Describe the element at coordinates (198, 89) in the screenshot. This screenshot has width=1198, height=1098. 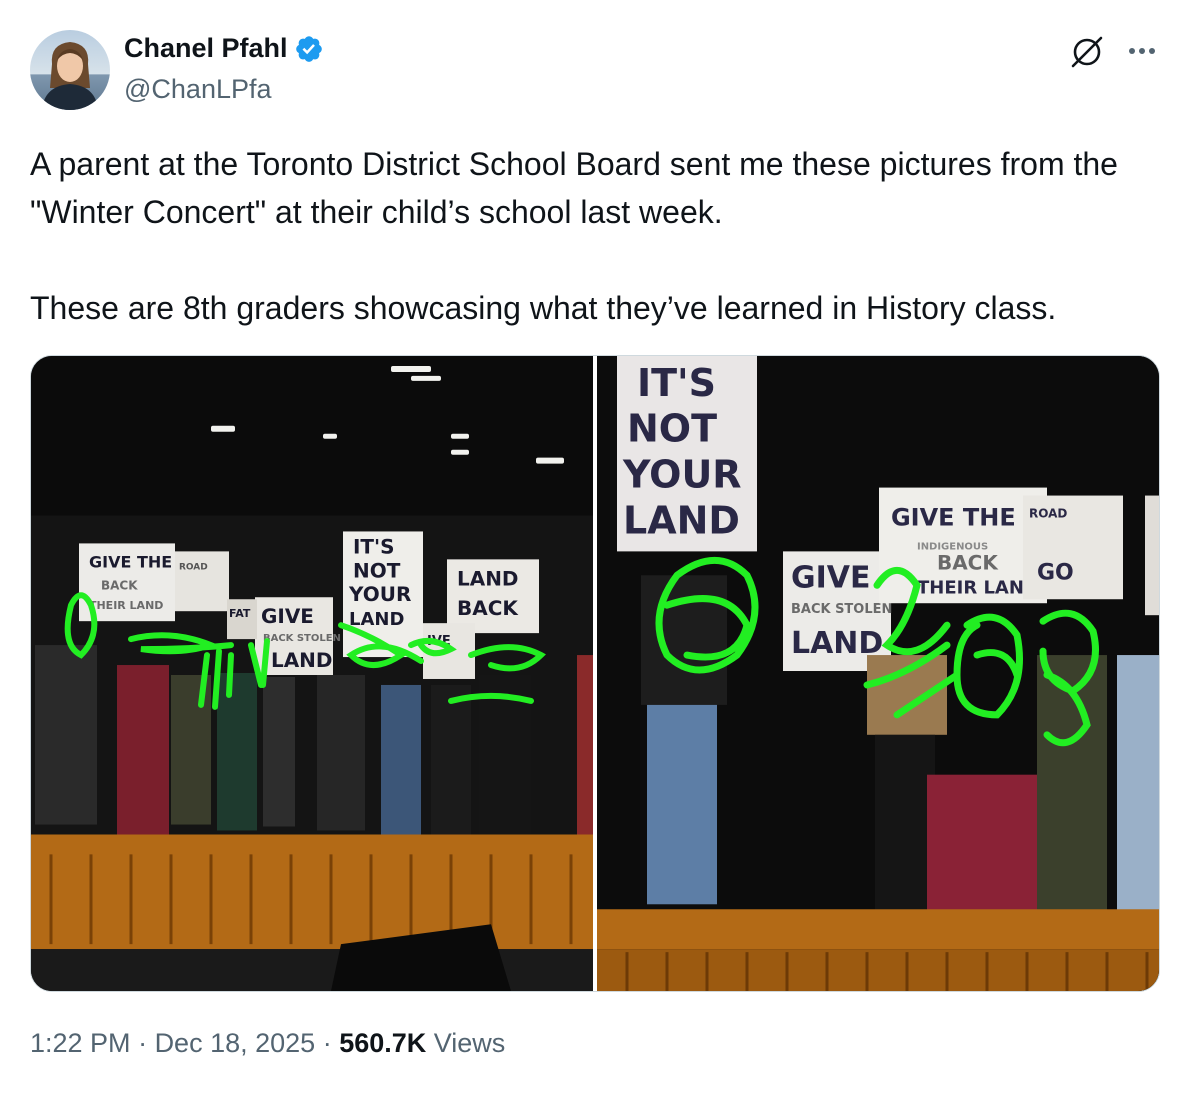
I see `author-handle: @ChanLPfa` at that location.